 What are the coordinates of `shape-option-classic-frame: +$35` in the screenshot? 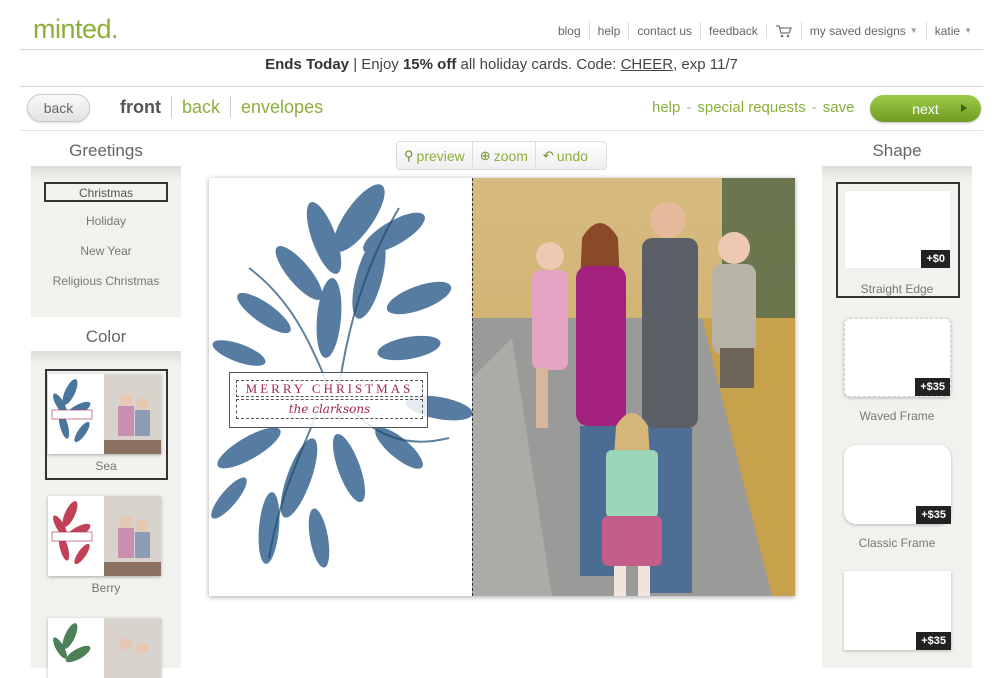 It's located at (897, 484).